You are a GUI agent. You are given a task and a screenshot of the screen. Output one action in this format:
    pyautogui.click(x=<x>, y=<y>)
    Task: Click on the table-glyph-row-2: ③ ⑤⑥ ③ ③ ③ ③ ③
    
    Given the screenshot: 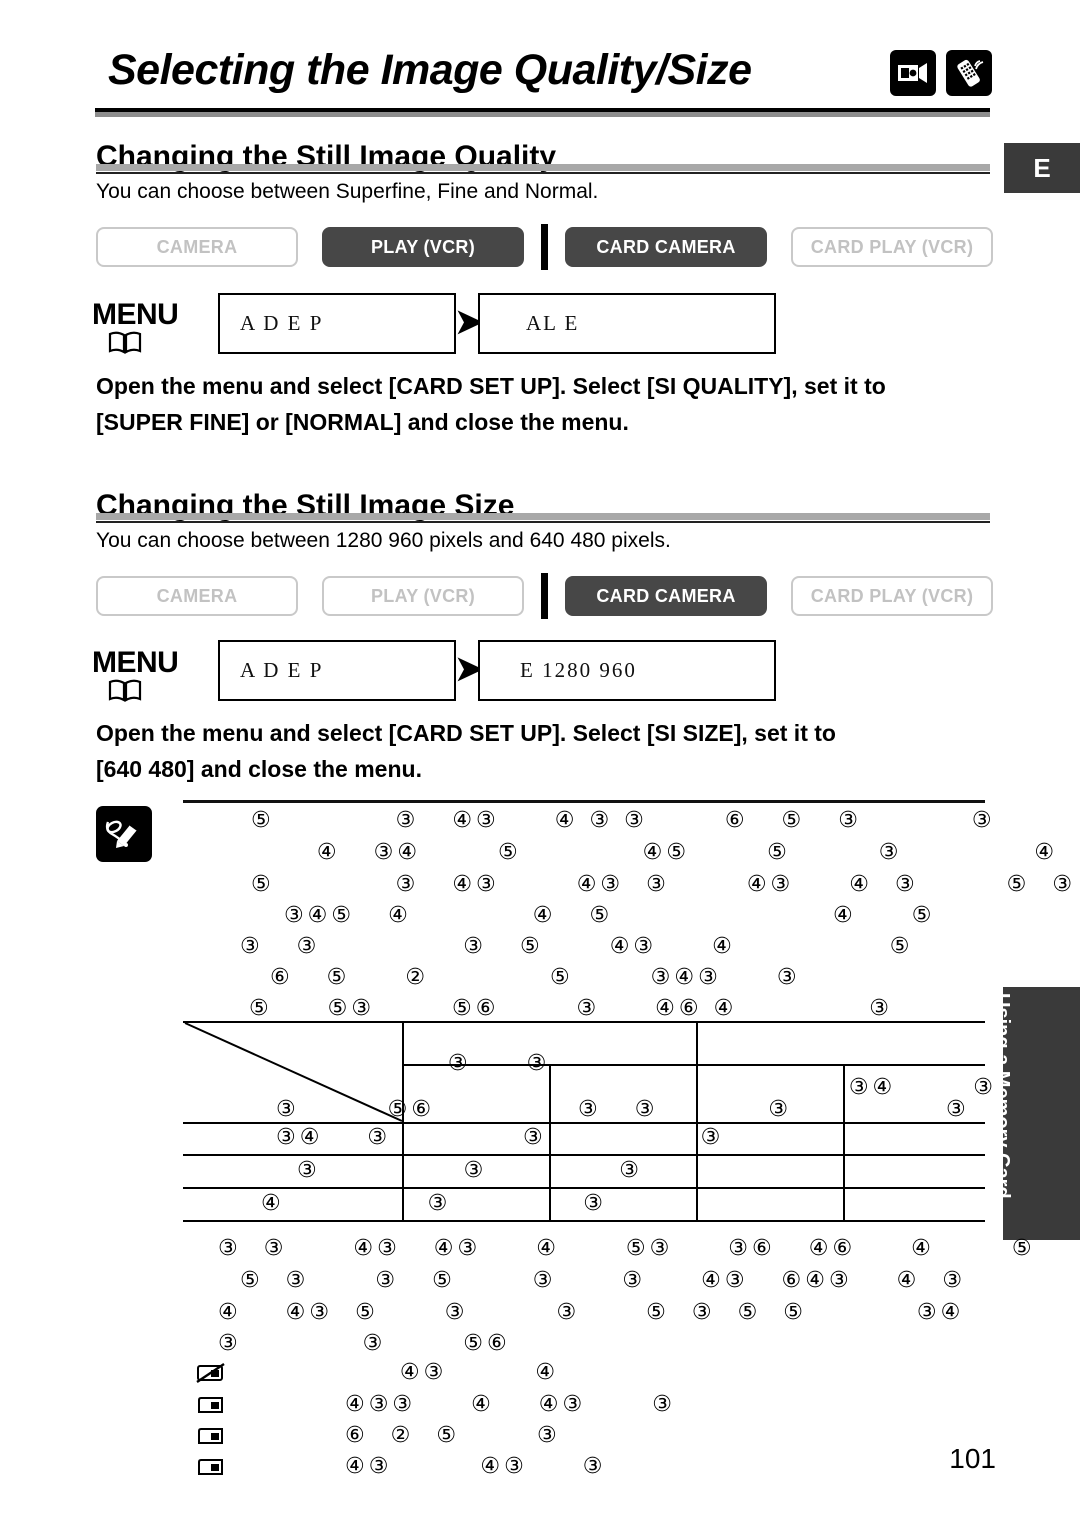 What is the action you would take?
    pyautogui.click(x=635, y=1109)
    